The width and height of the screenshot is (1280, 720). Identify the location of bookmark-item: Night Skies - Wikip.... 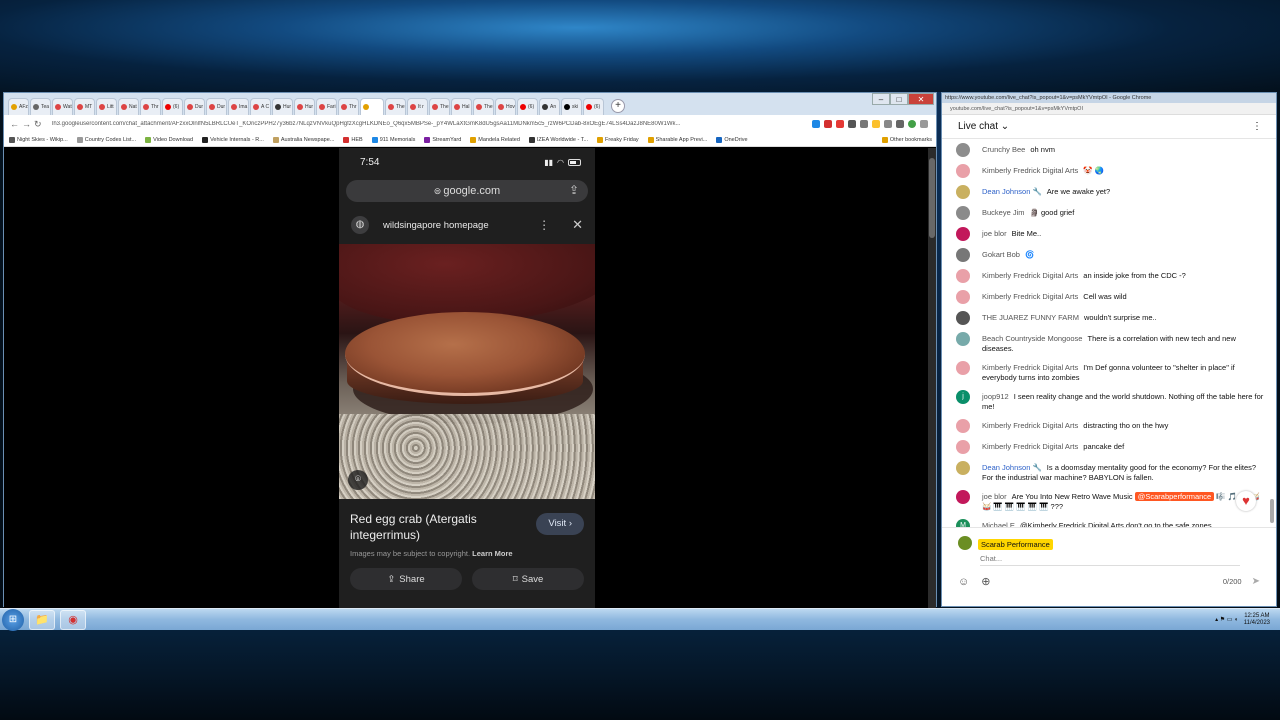
(38, 139).